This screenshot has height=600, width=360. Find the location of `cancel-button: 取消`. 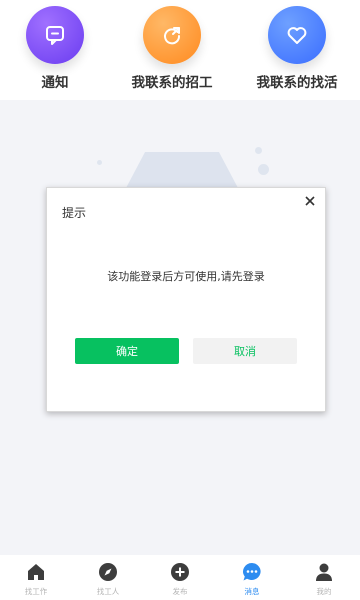

cancel-button: 取消 is located at coordinates (245, 351).